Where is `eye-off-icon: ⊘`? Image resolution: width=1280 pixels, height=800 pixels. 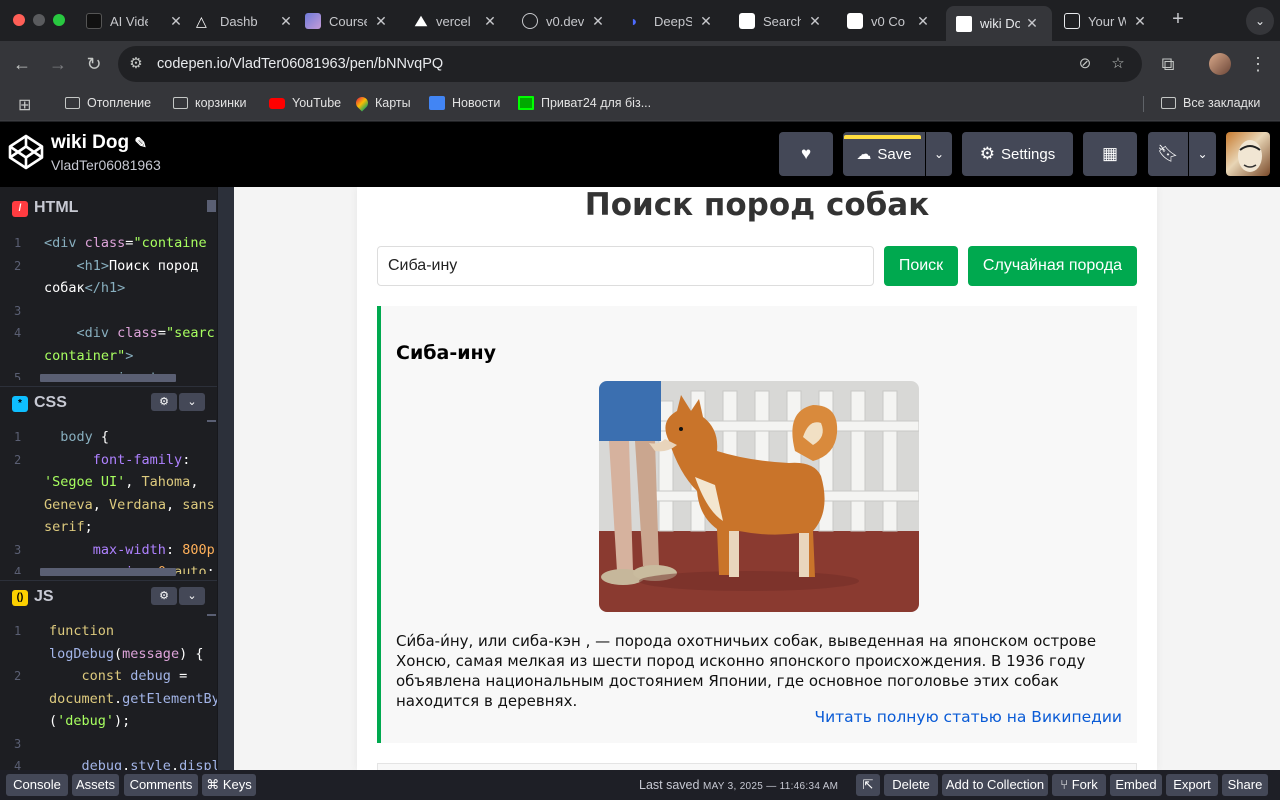
eye-off-icon: ⊘ is located at coordinates (1085, 64).